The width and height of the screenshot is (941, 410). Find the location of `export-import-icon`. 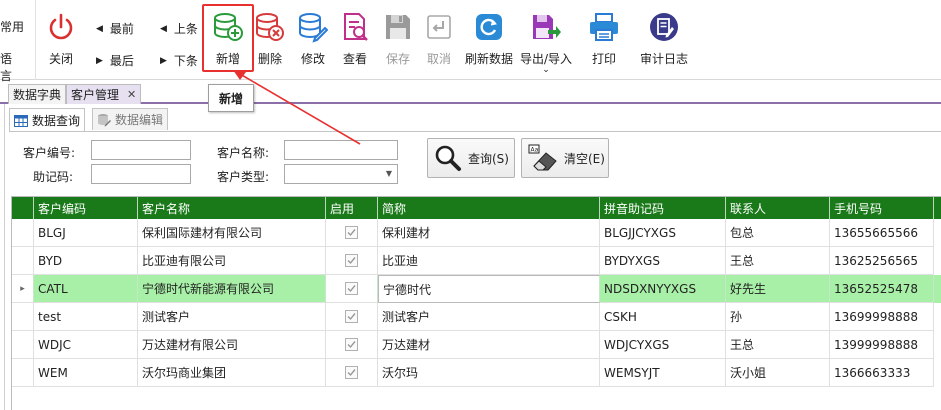

export-import-icon is located at coordinates (546, 27).